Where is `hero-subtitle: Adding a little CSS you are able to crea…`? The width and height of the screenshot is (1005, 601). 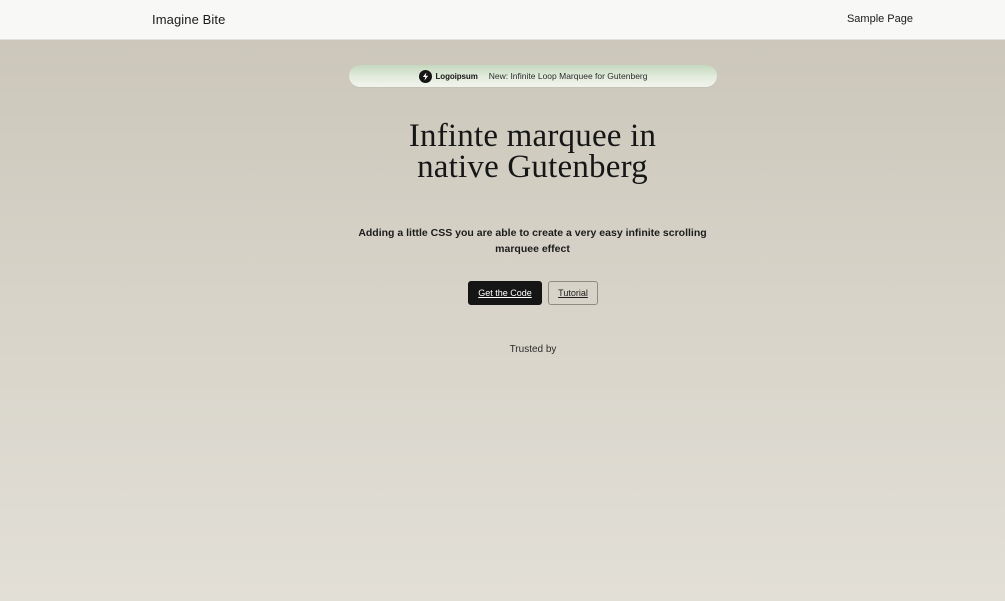 hero-subtitle: Adding a little CSS you are able to crea… is located at coordinates (532, 241).